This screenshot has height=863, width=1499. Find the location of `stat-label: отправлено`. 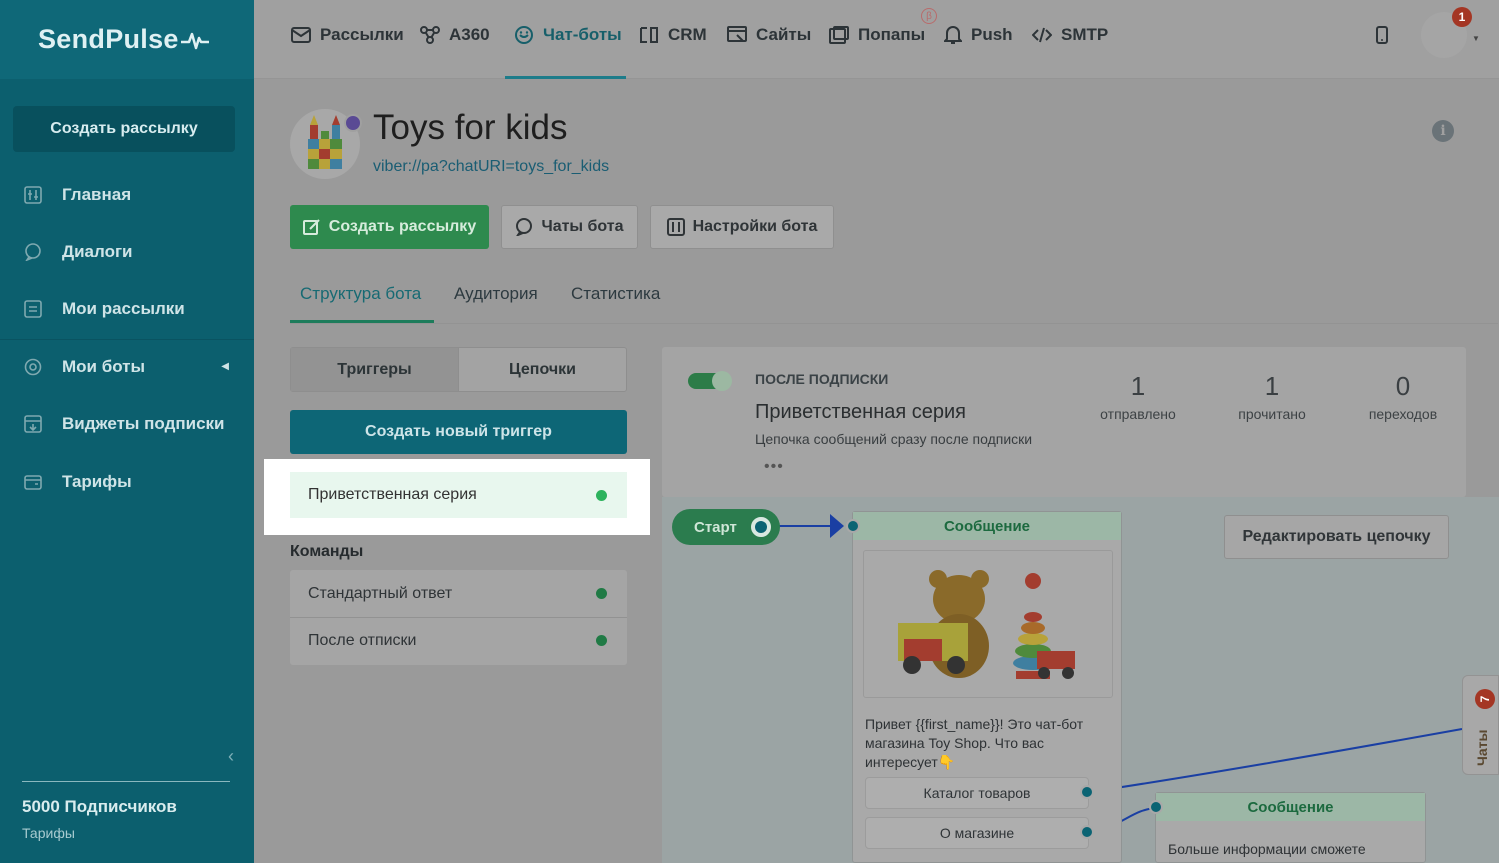

stat-label: отправлено is located at coordinates (1138, 414).